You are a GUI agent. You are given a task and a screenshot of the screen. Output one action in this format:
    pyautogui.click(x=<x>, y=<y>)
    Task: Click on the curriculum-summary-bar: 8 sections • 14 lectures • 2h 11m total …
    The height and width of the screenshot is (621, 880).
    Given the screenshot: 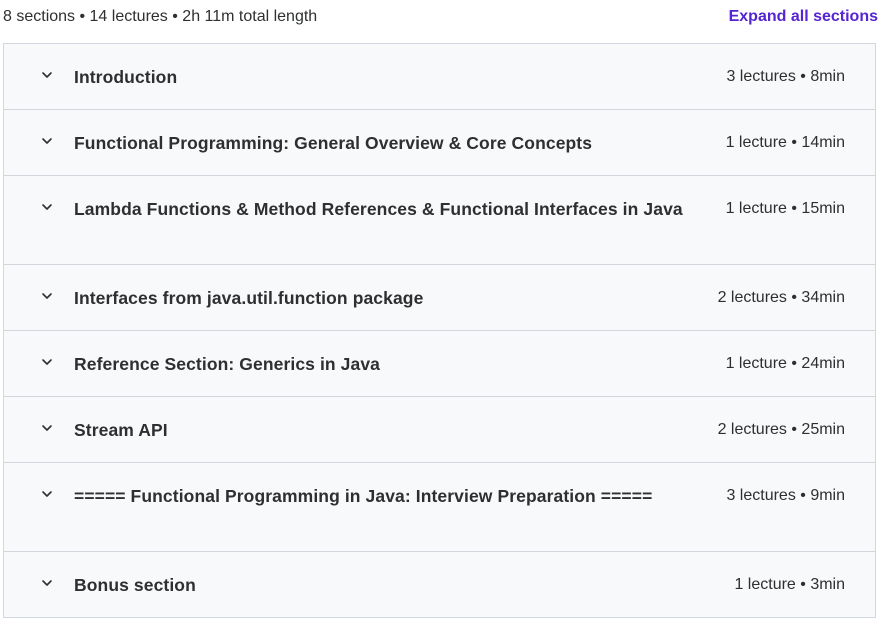 What is the action you would take?
    pyautogui.click(x=440, y=22)
    